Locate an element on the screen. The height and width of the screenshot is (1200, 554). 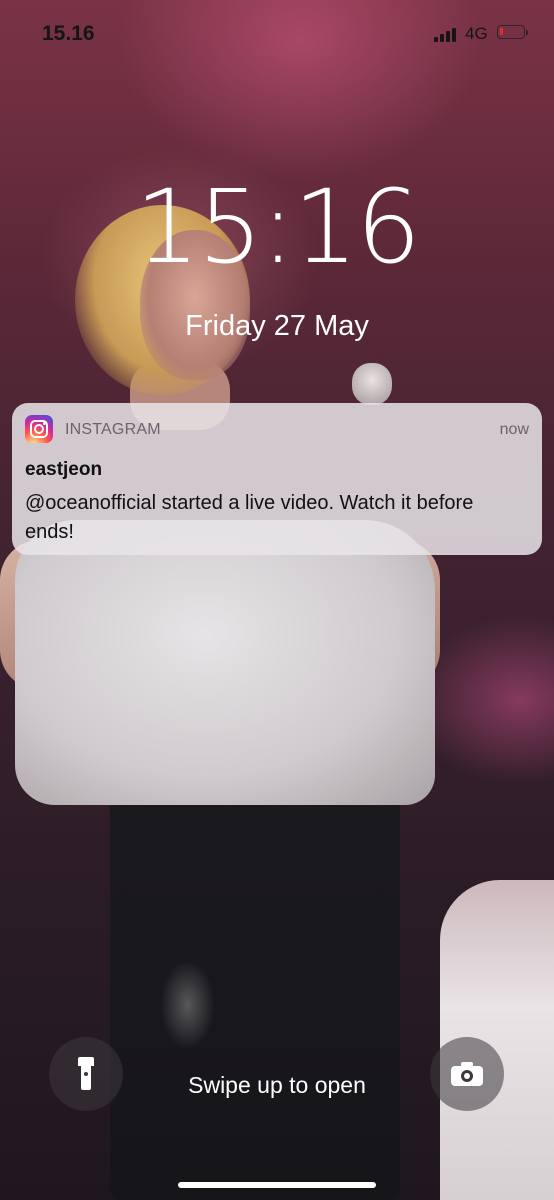
camera-button is located at coordinates (467, 1074).